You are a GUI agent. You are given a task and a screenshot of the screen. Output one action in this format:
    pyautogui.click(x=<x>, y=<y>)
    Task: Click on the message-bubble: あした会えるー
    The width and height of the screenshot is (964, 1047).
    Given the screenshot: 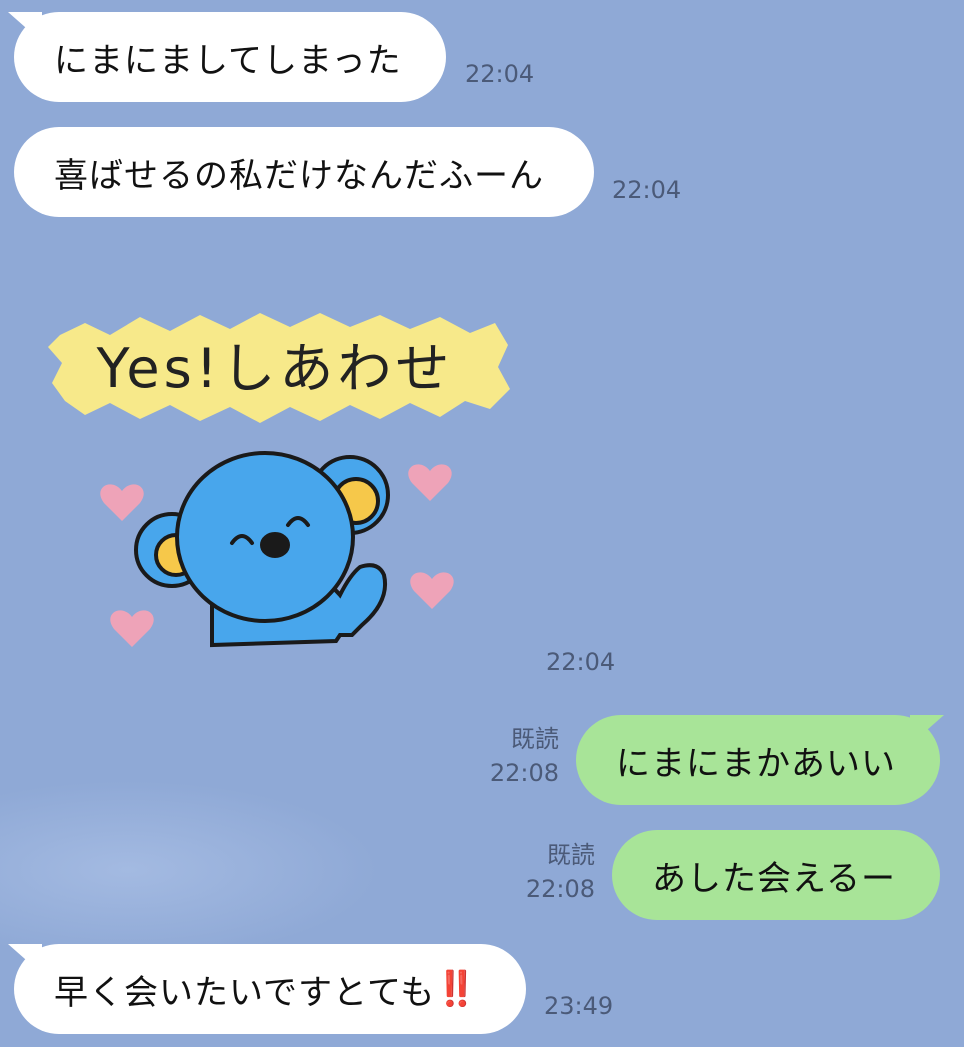 What is the action you would take?
    pyautogui.click(x=776, y=875)
    